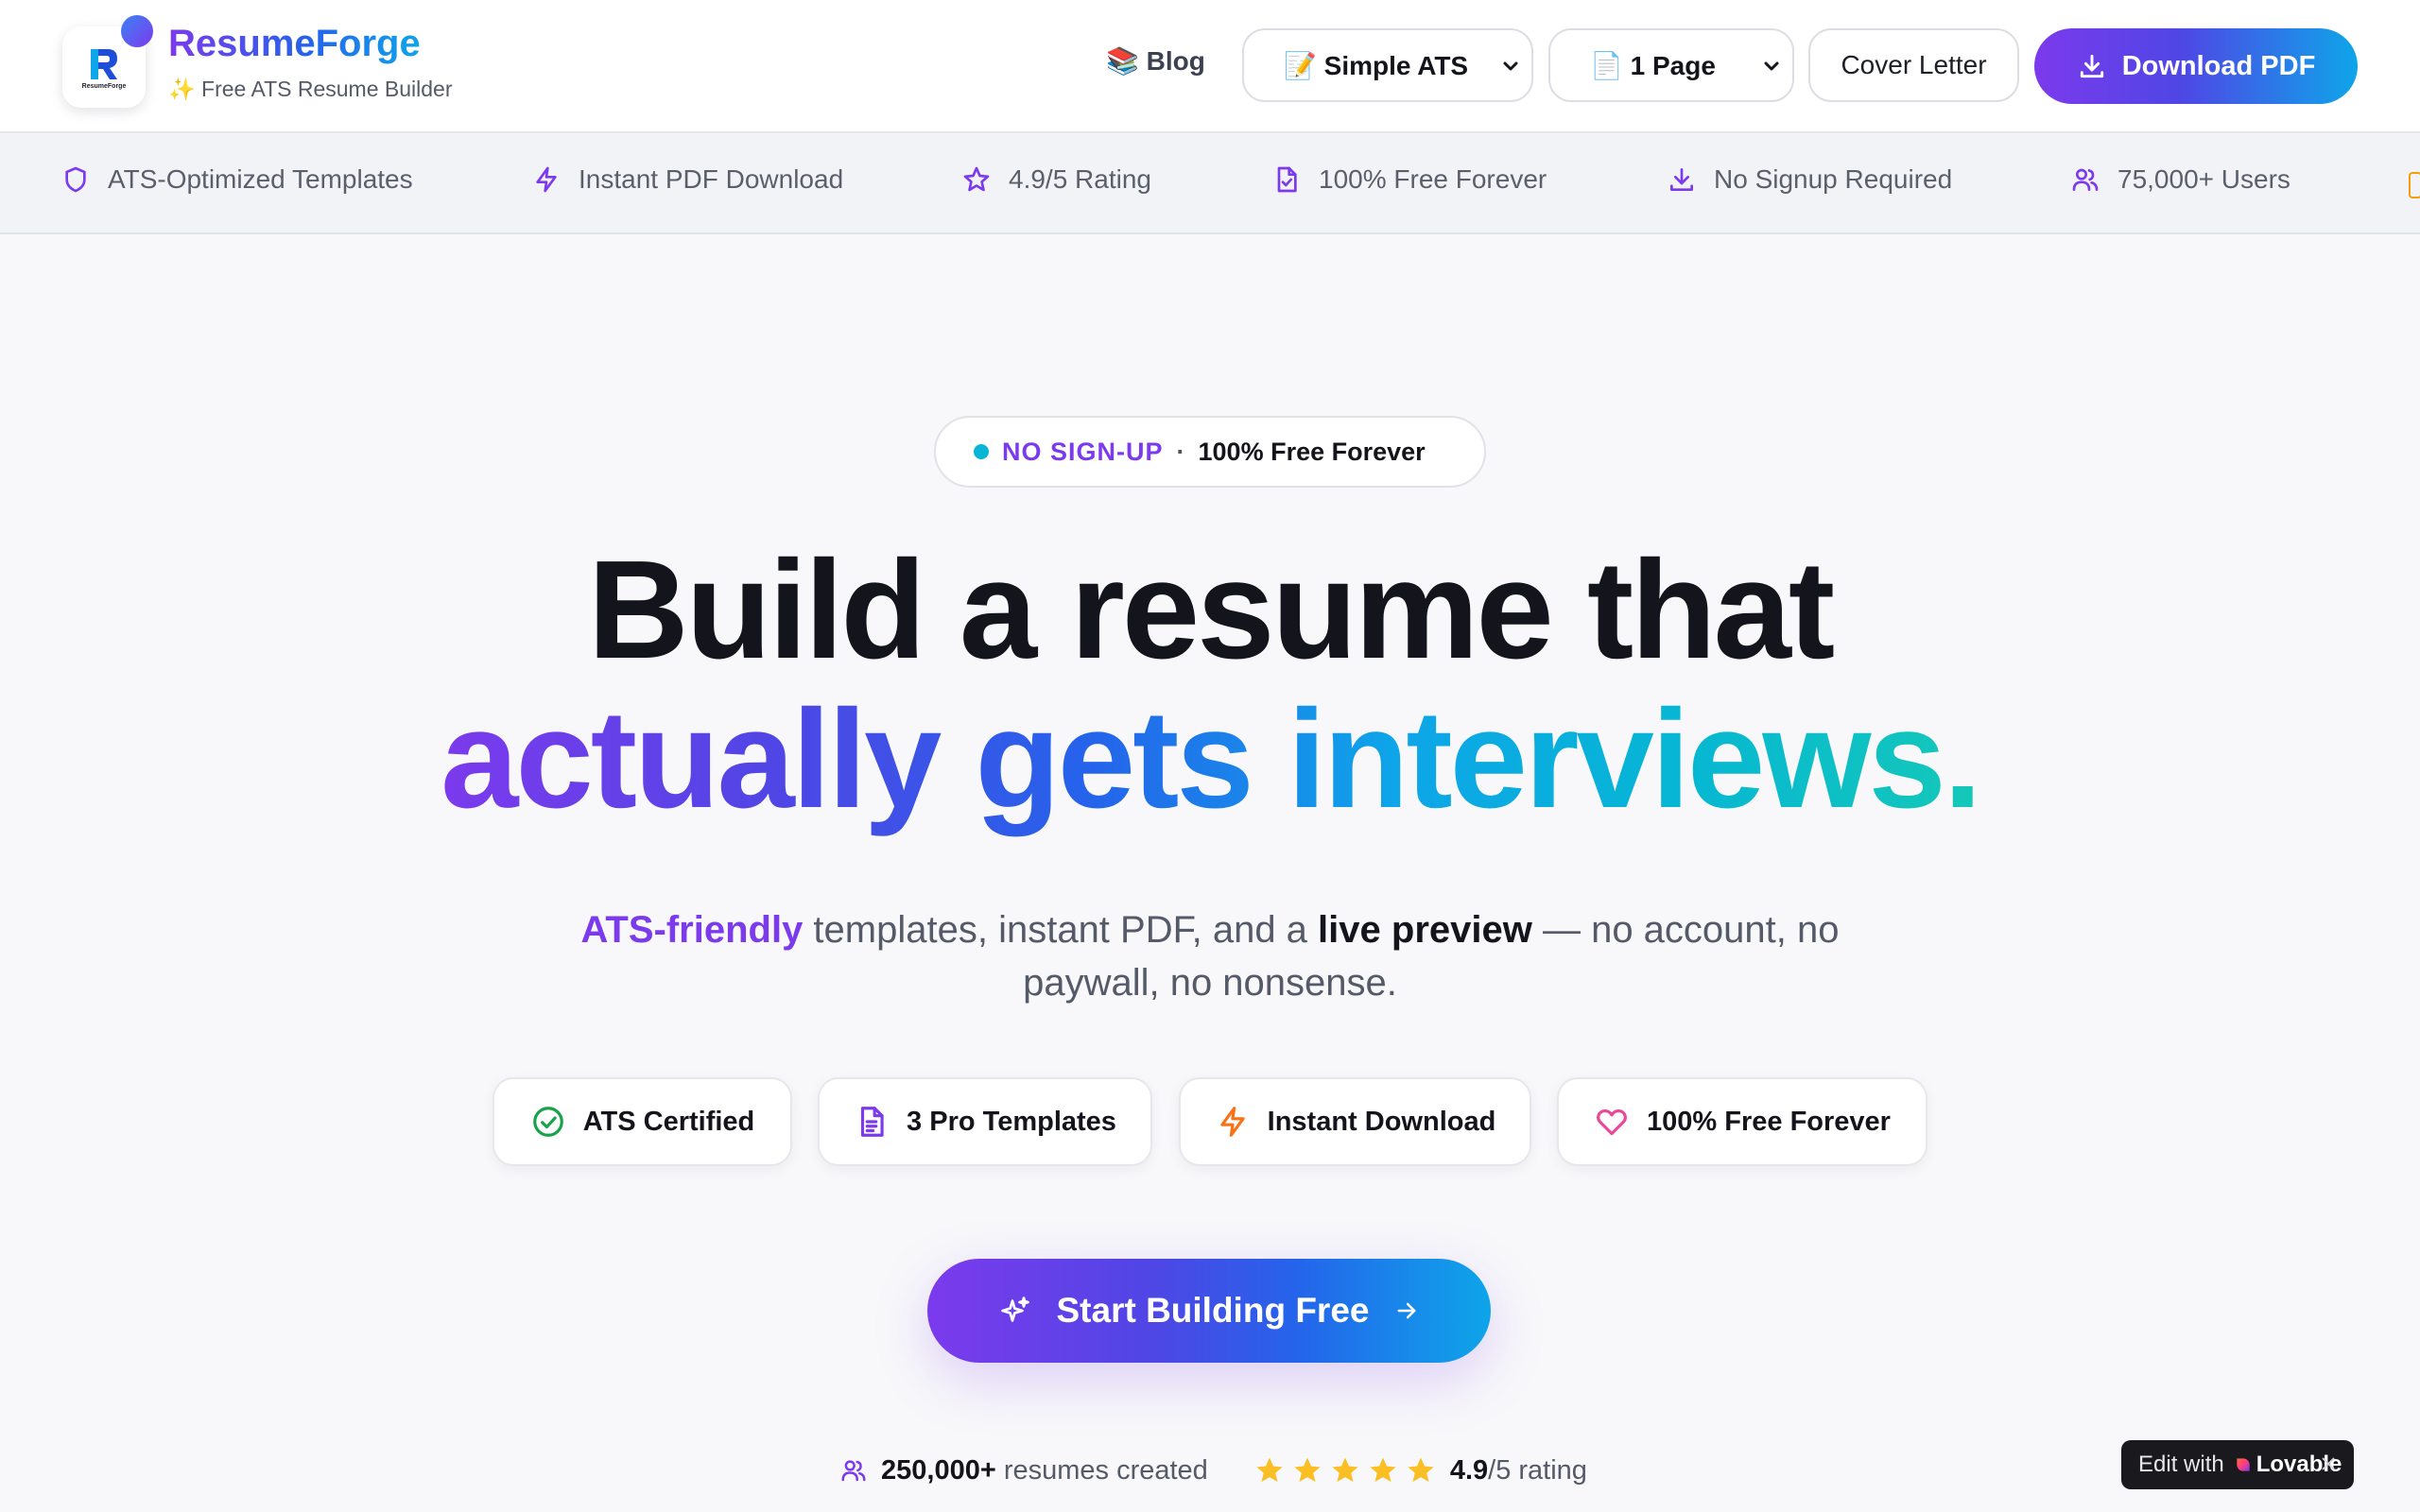 The image size is (2420, 1512). I want to click on strip-item-users: 75,000+ Users, so click(2180, 179).